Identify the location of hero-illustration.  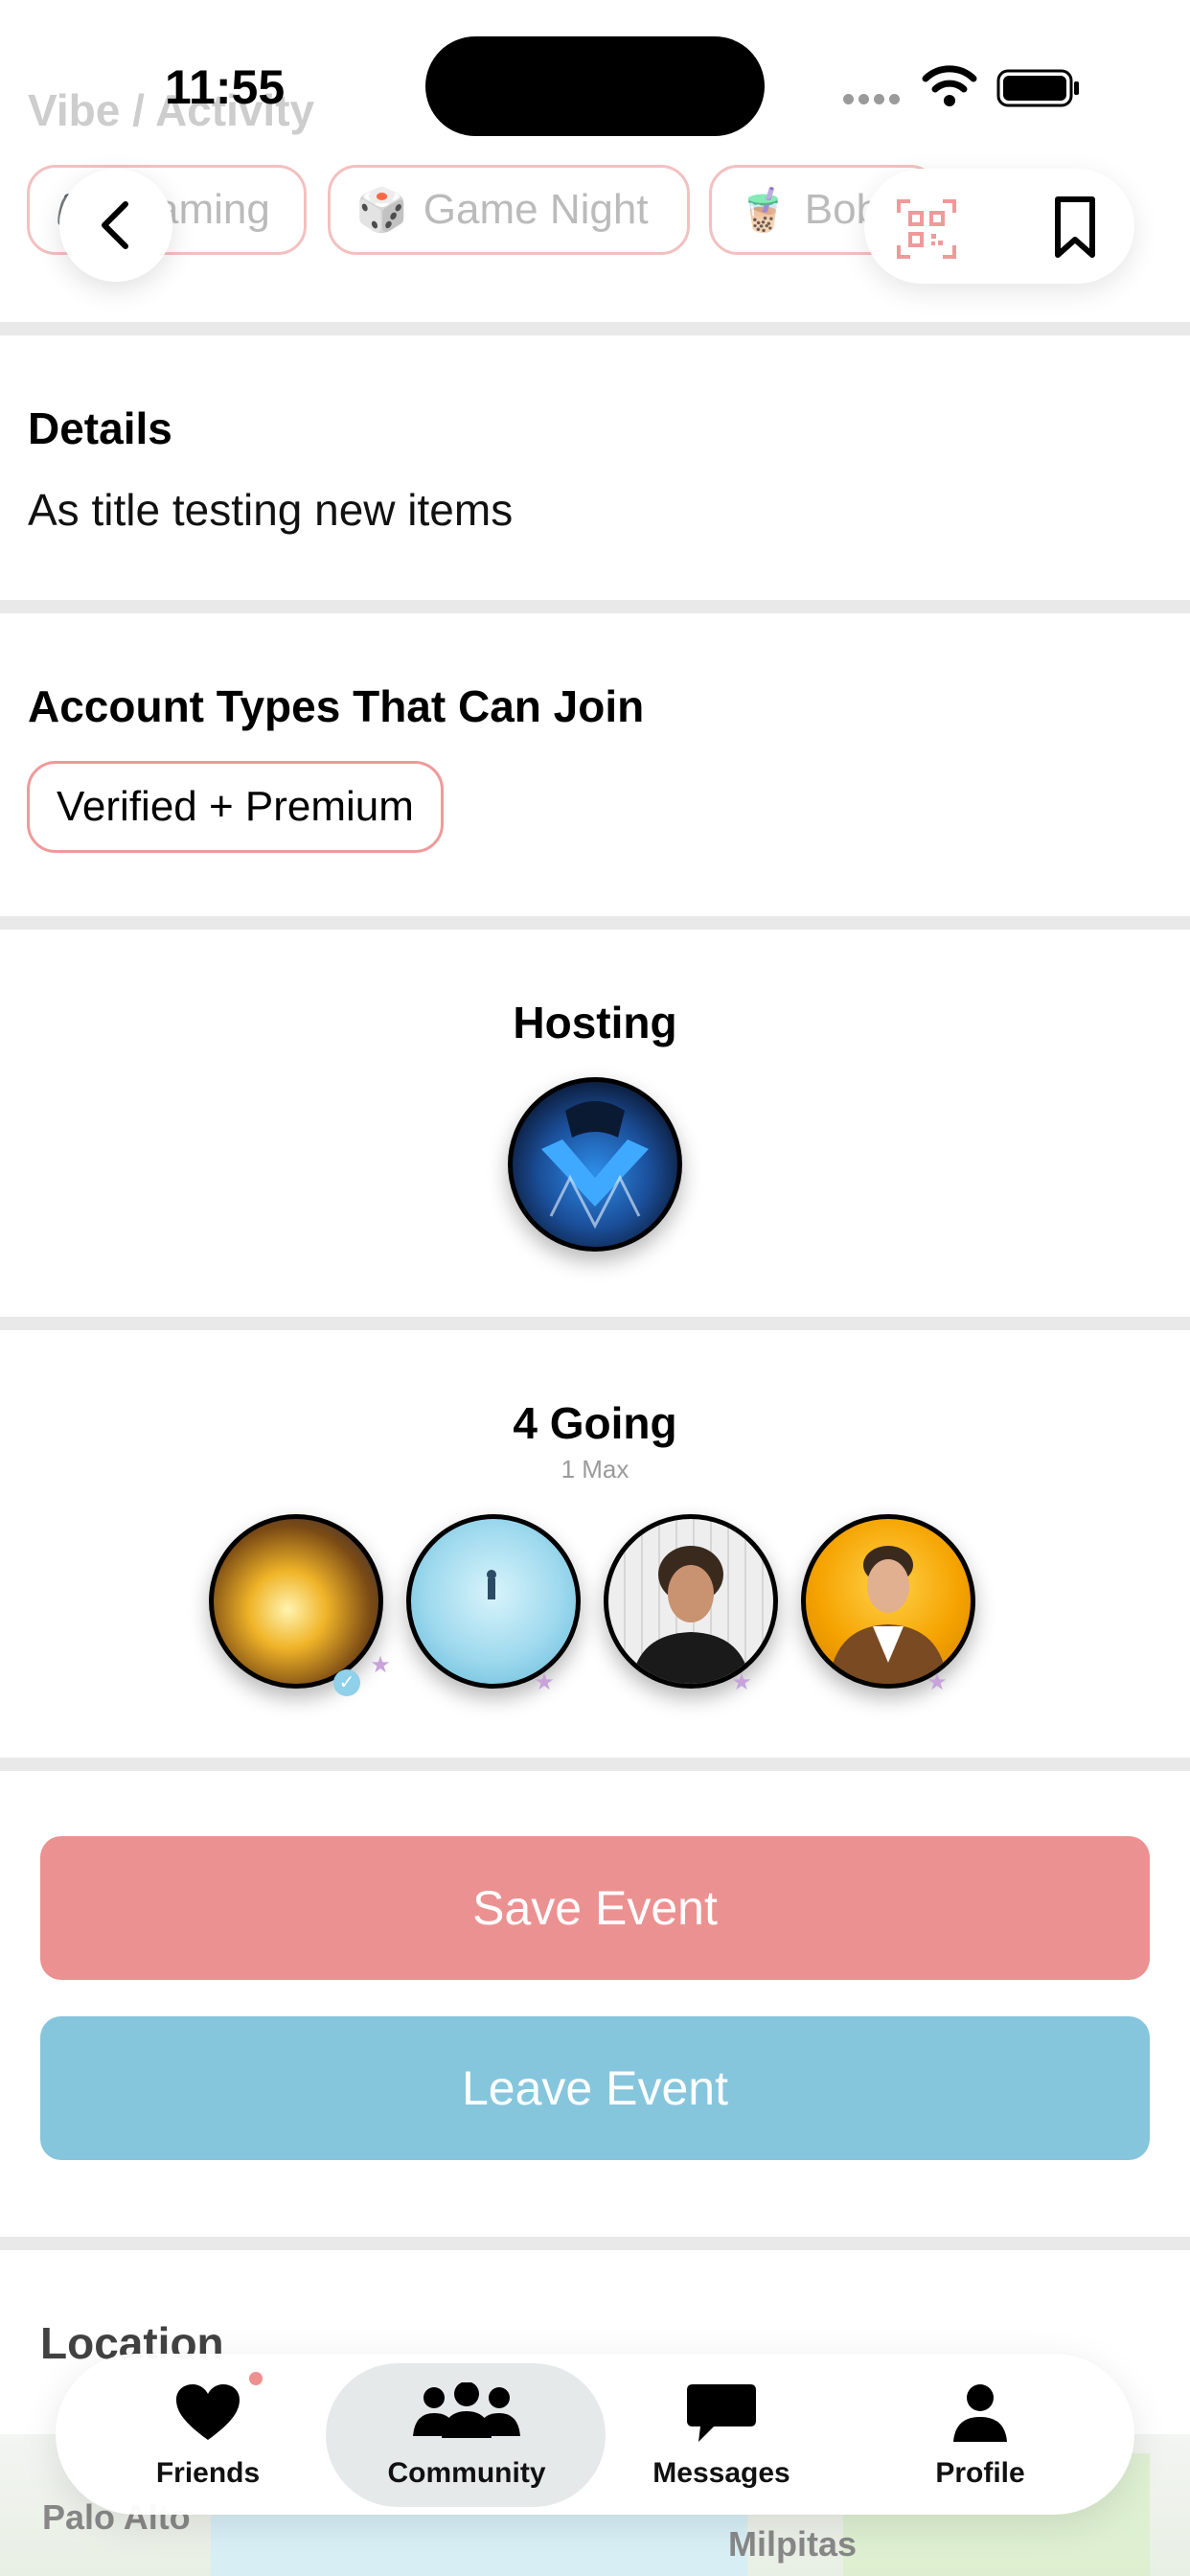
(595, 1165).